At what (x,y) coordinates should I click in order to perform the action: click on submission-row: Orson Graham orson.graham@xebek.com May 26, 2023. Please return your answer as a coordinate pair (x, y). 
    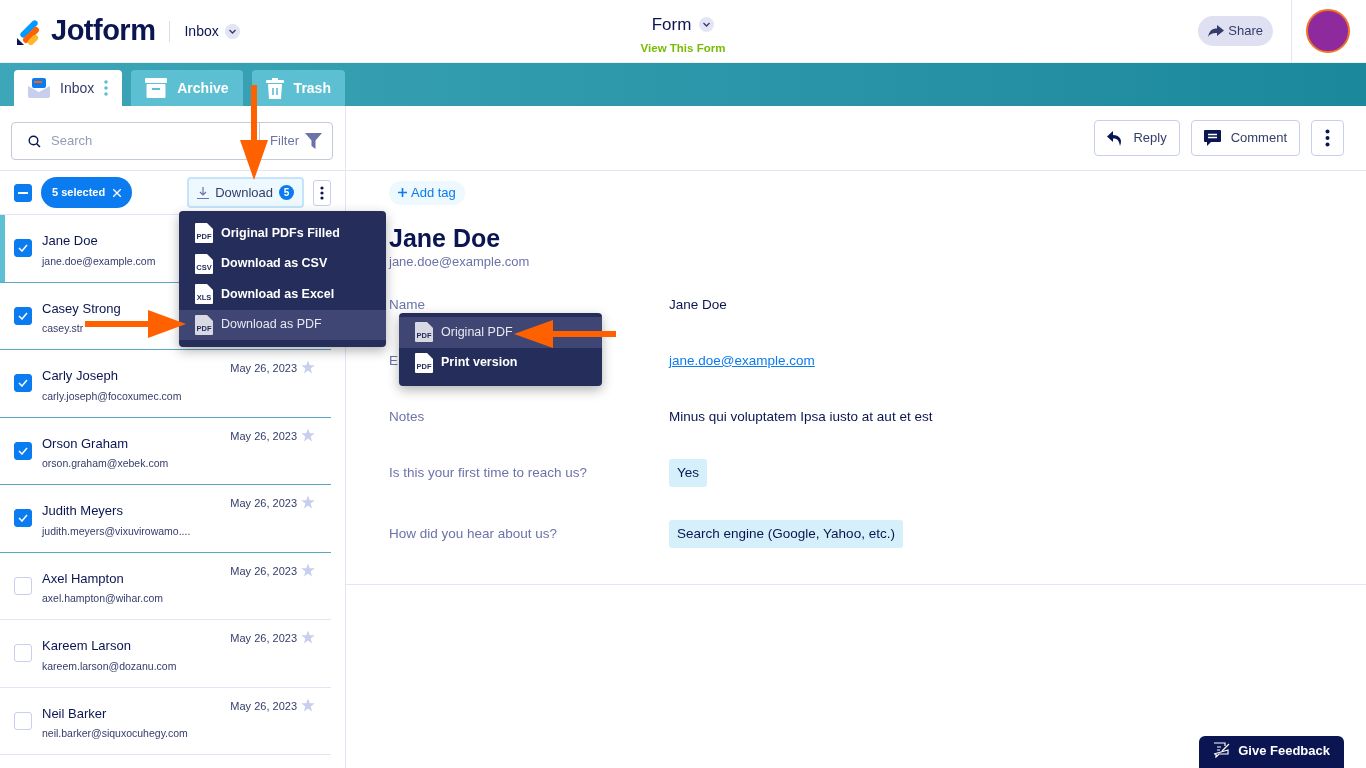
    Looking at the image, I should click on (165, 451).